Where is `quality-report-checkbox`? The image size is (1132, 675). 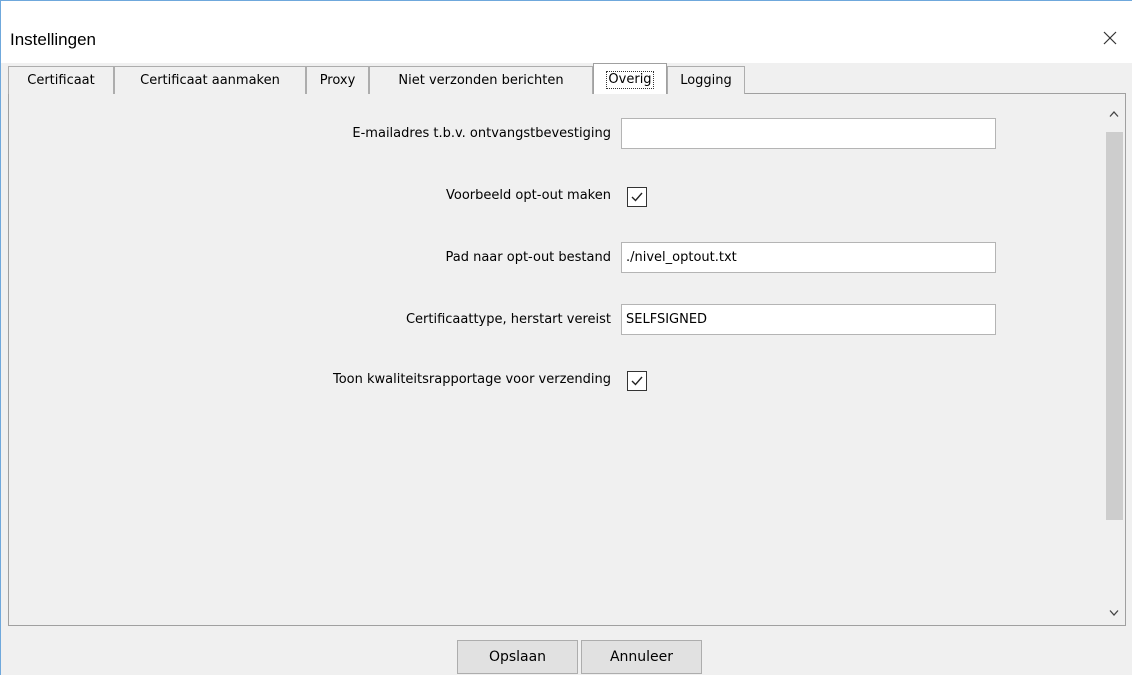 quality-report-checkbox is located at coordinates (637, 381).